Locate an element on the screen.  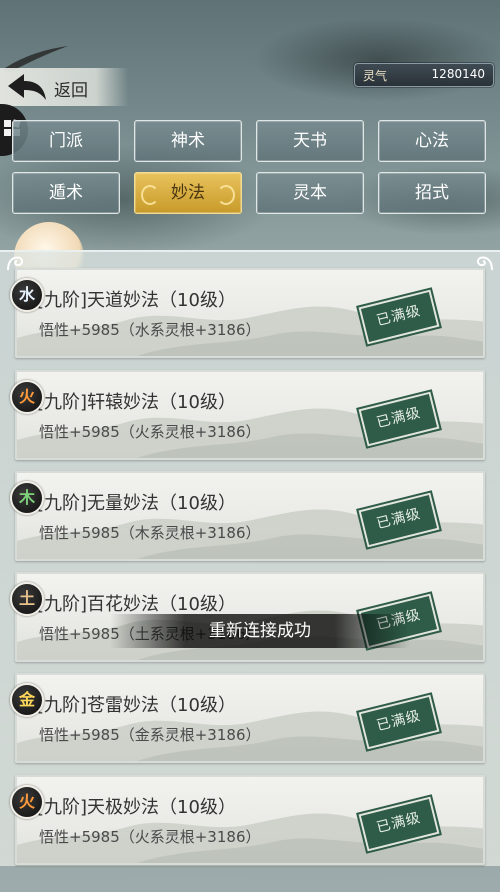
tab-menpai: 门派 is located at coordinates (66, 141).